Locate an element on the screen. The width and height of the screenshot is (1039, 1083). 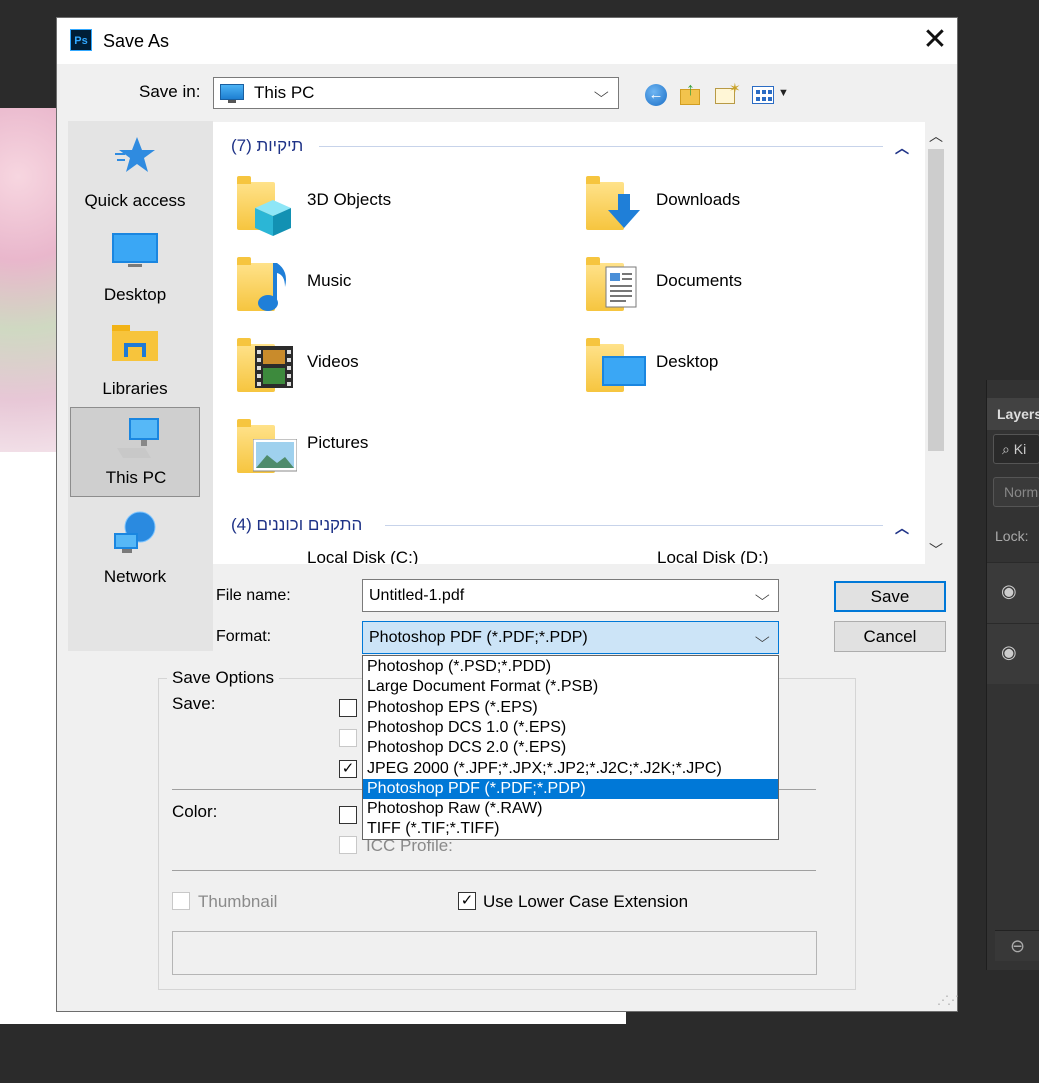
format-option: TIFF (*.TIF;*.TIFF) is located at coordinates (570, 829).